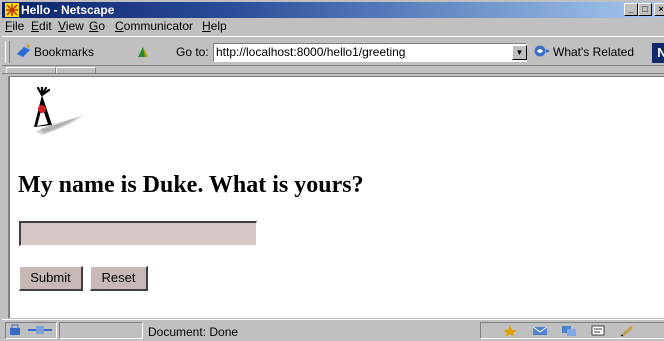 The width and height of the screenshot is (664, 341). I want to click on status-bar: Document: Done, so click(333, 330).